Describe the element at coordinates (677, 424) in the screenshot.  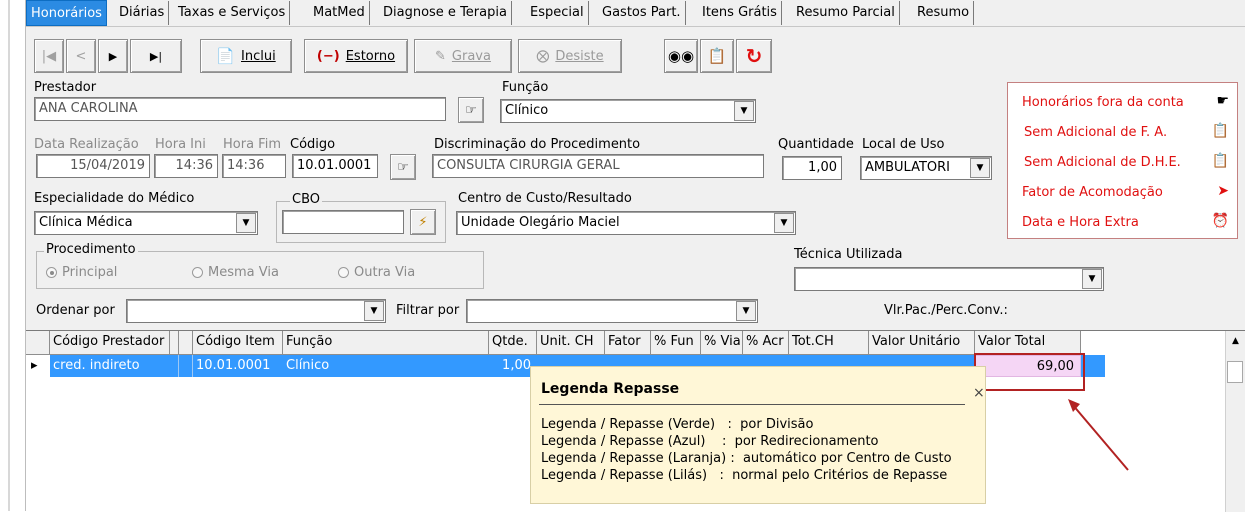
I see `tooltip-line-verde: Legenda / Repasse (Verde) : por Divisão` at that location.